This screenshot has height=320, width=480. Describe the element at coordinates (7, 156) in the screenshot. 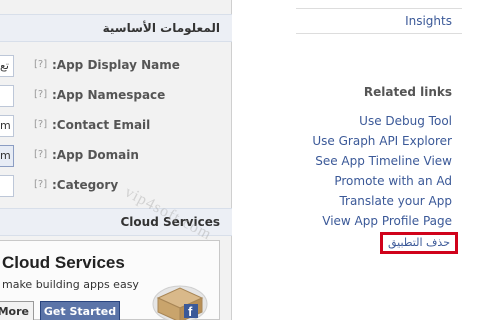

I see `app-domain-input: m` at that location.